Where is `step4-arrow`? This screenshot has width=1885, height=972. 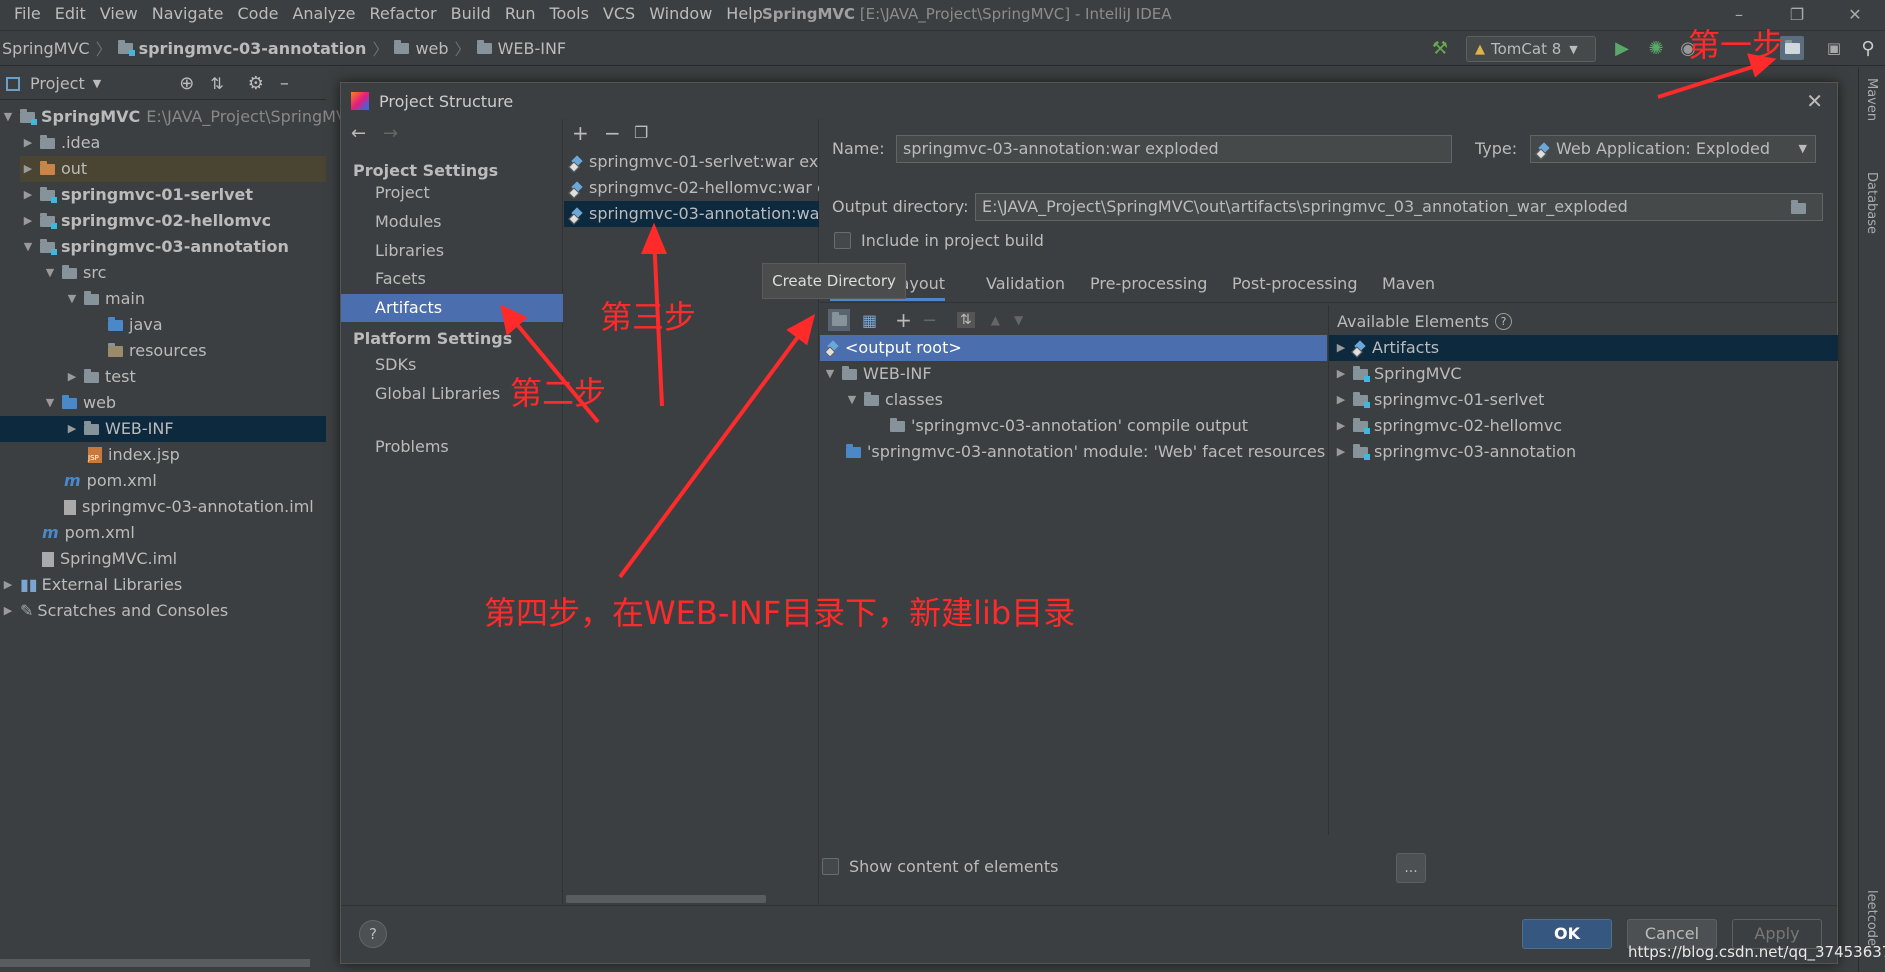 step4-arrow is located at coordinates (713, 451).